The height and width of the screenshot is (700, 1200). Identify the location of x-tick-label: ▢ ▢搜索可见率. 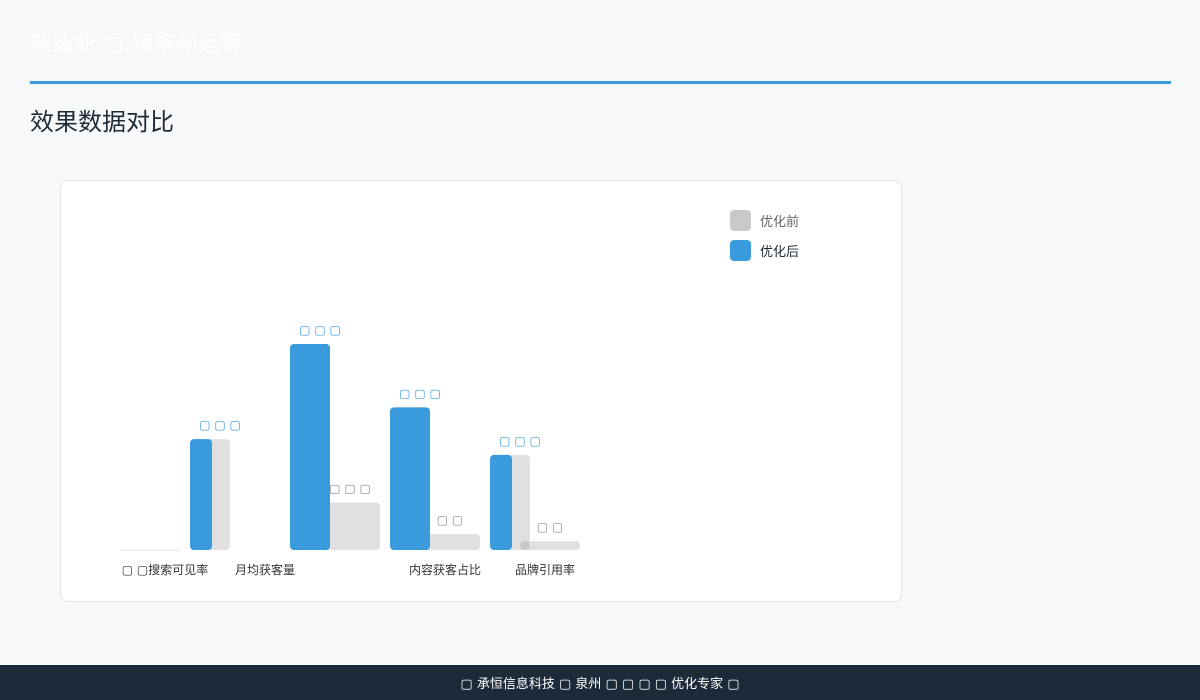
(165, 569).